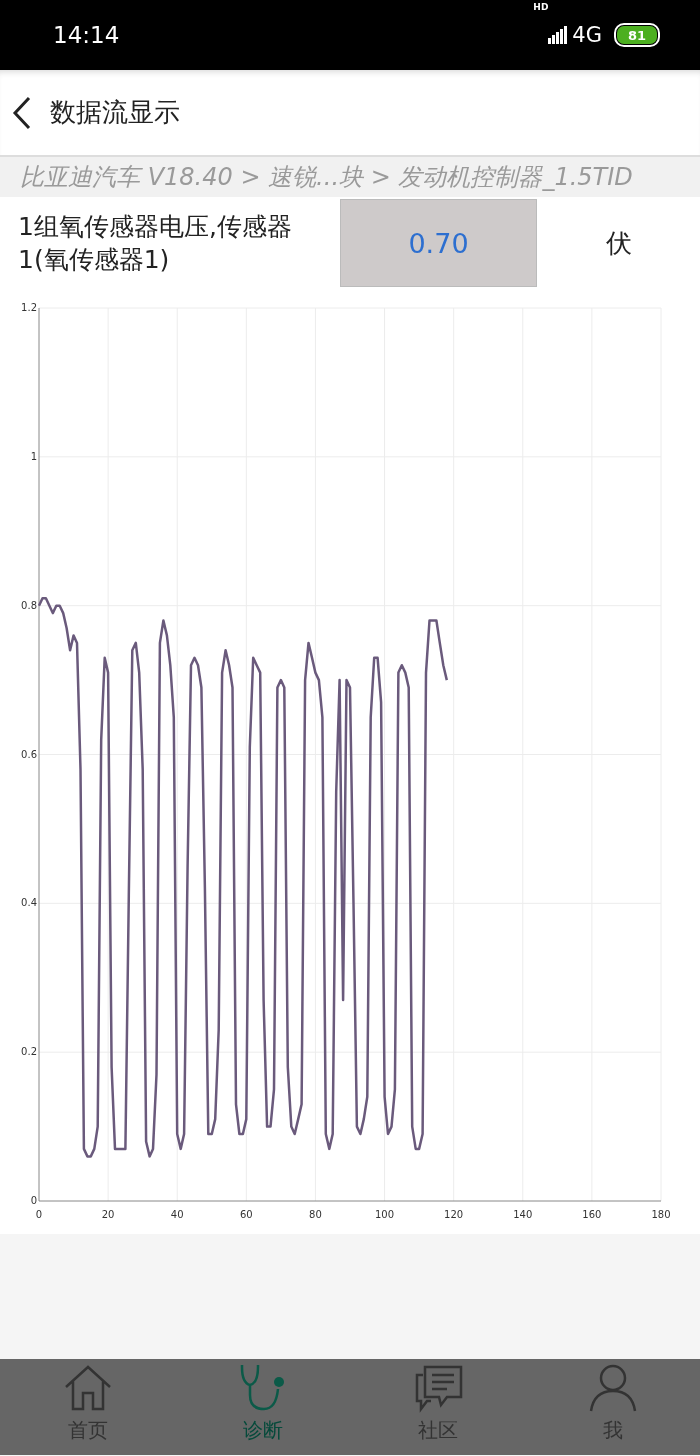 This screenshot has width=700, height=1456. I want to click on x-tick-label: 60, so click(246, 1214).